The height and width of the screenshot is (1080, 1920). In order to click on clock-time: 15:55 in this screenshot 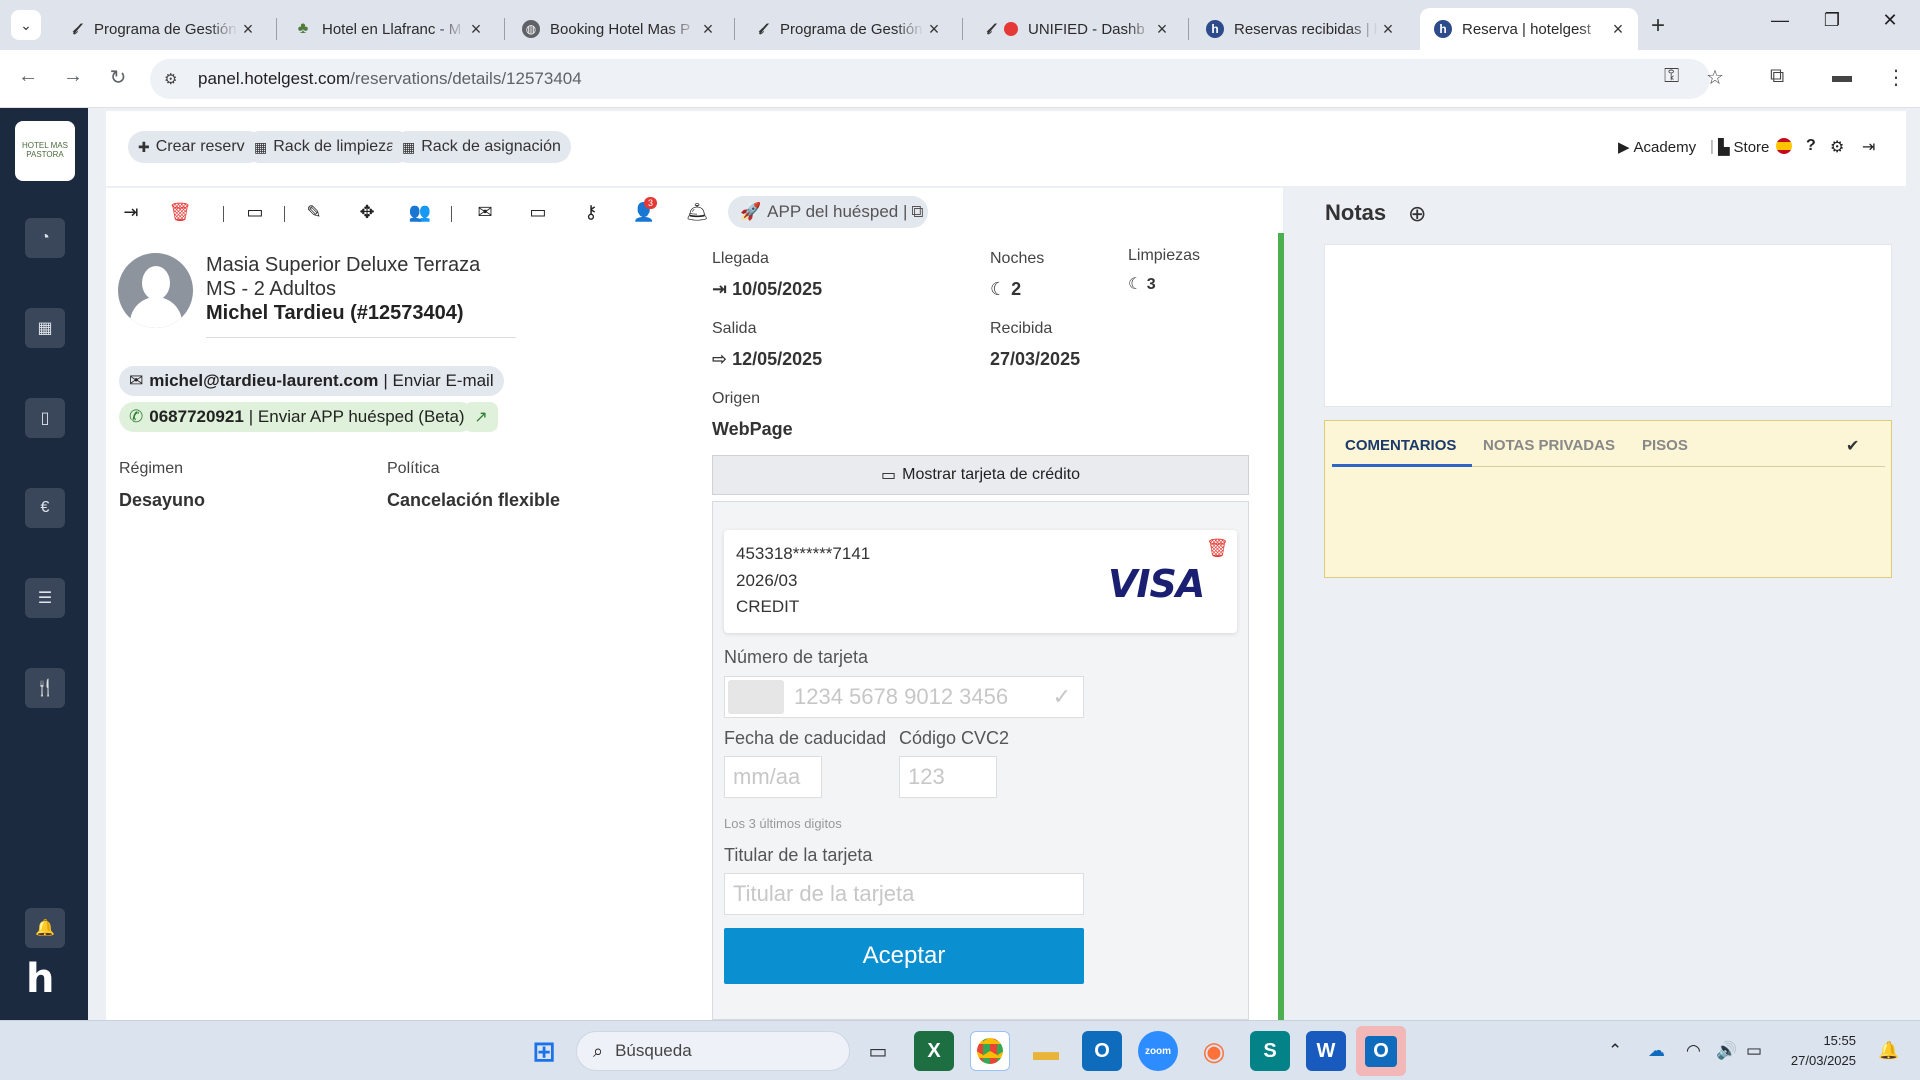, I will do `click(1818, 1040)`.